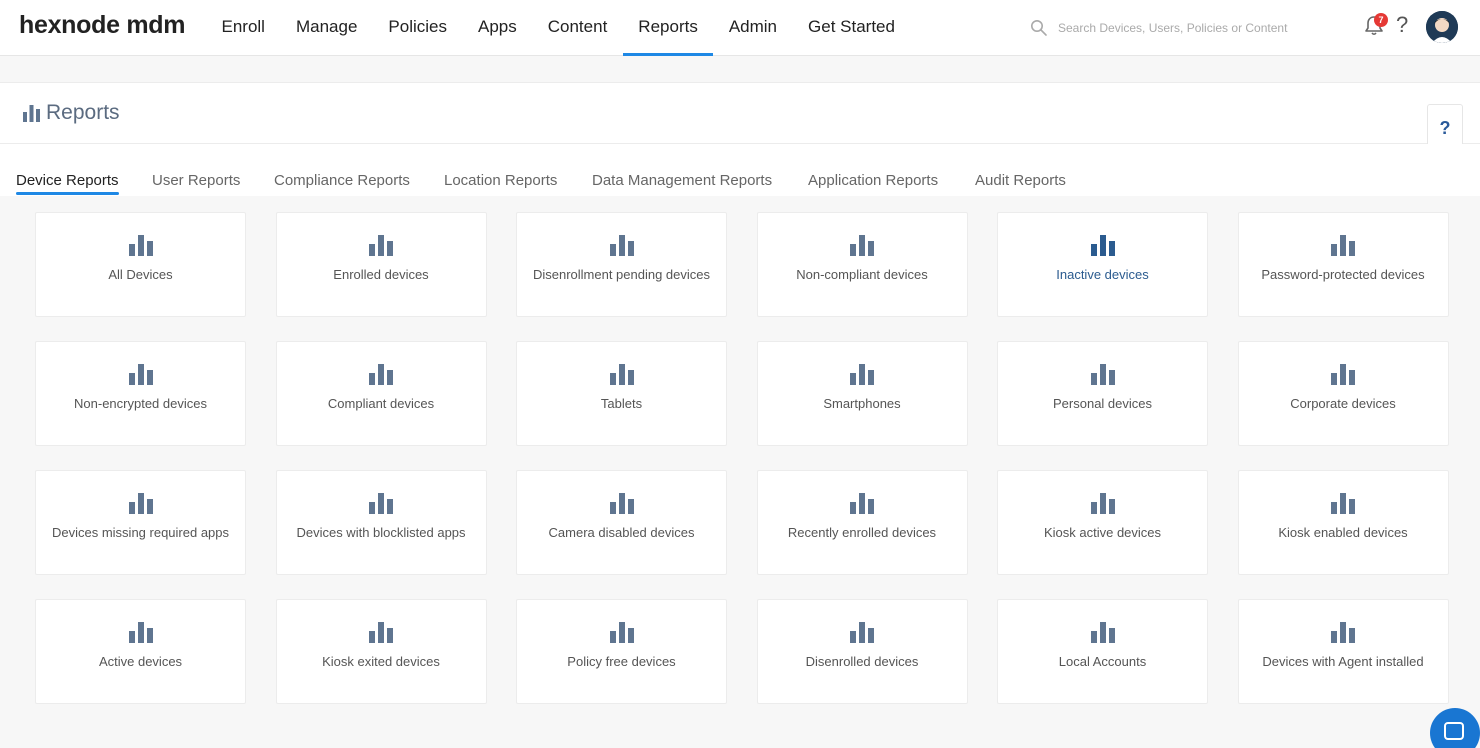 This screenshot has width=1480, height=748. What do you see at coordinates (1381, 20) in the screenshot?
I see `notification-count-badge: 7` at bounding box center [1381, 20].